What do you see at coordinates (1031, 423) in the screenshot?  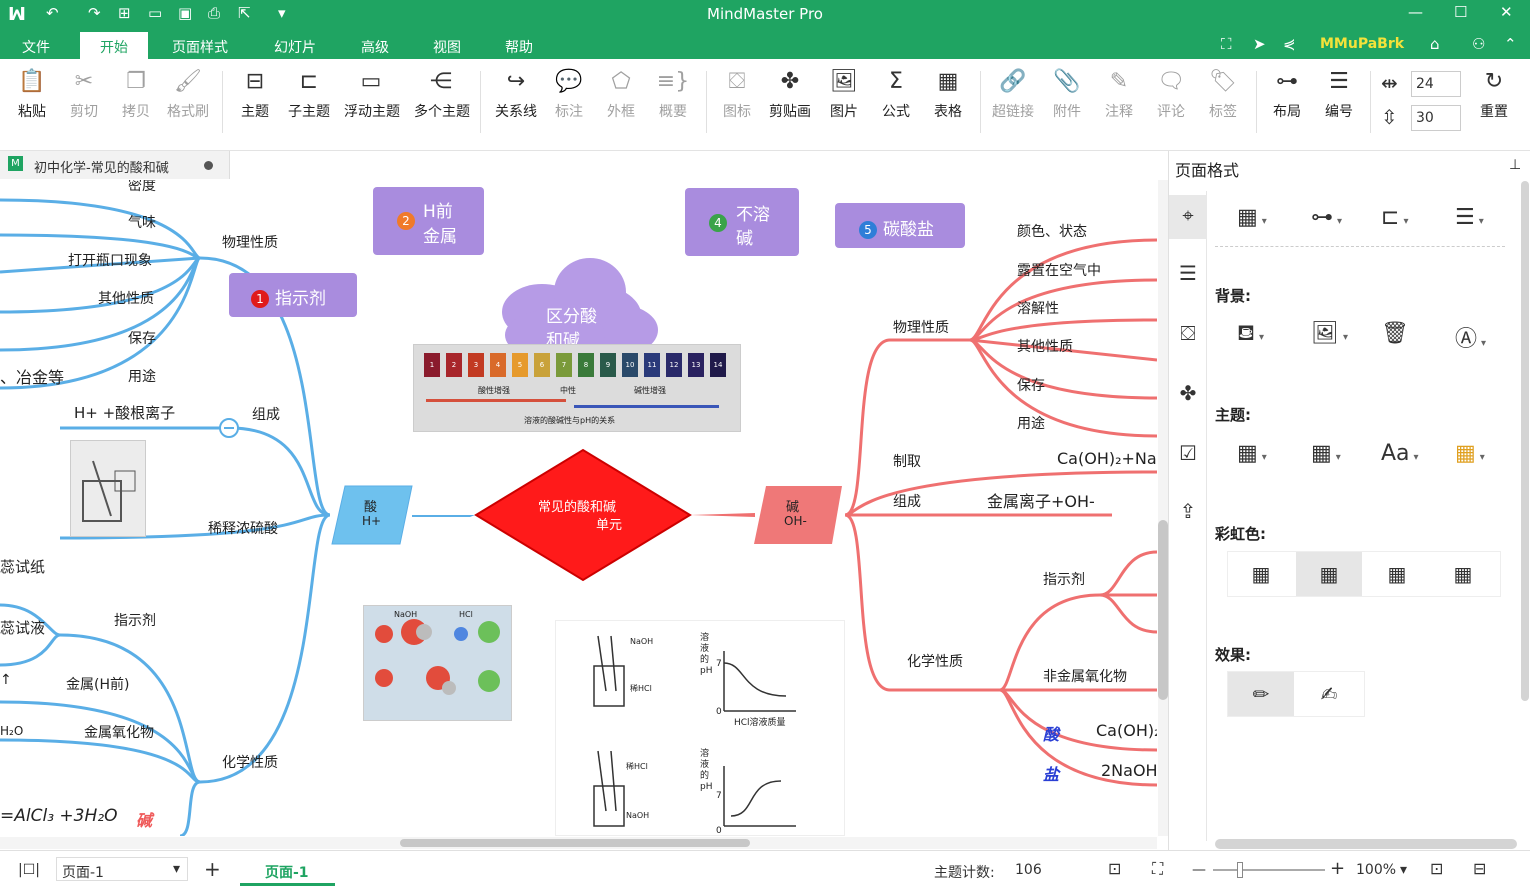 I see `right-phys-use: 用途` at bounding box center [1031, 423].